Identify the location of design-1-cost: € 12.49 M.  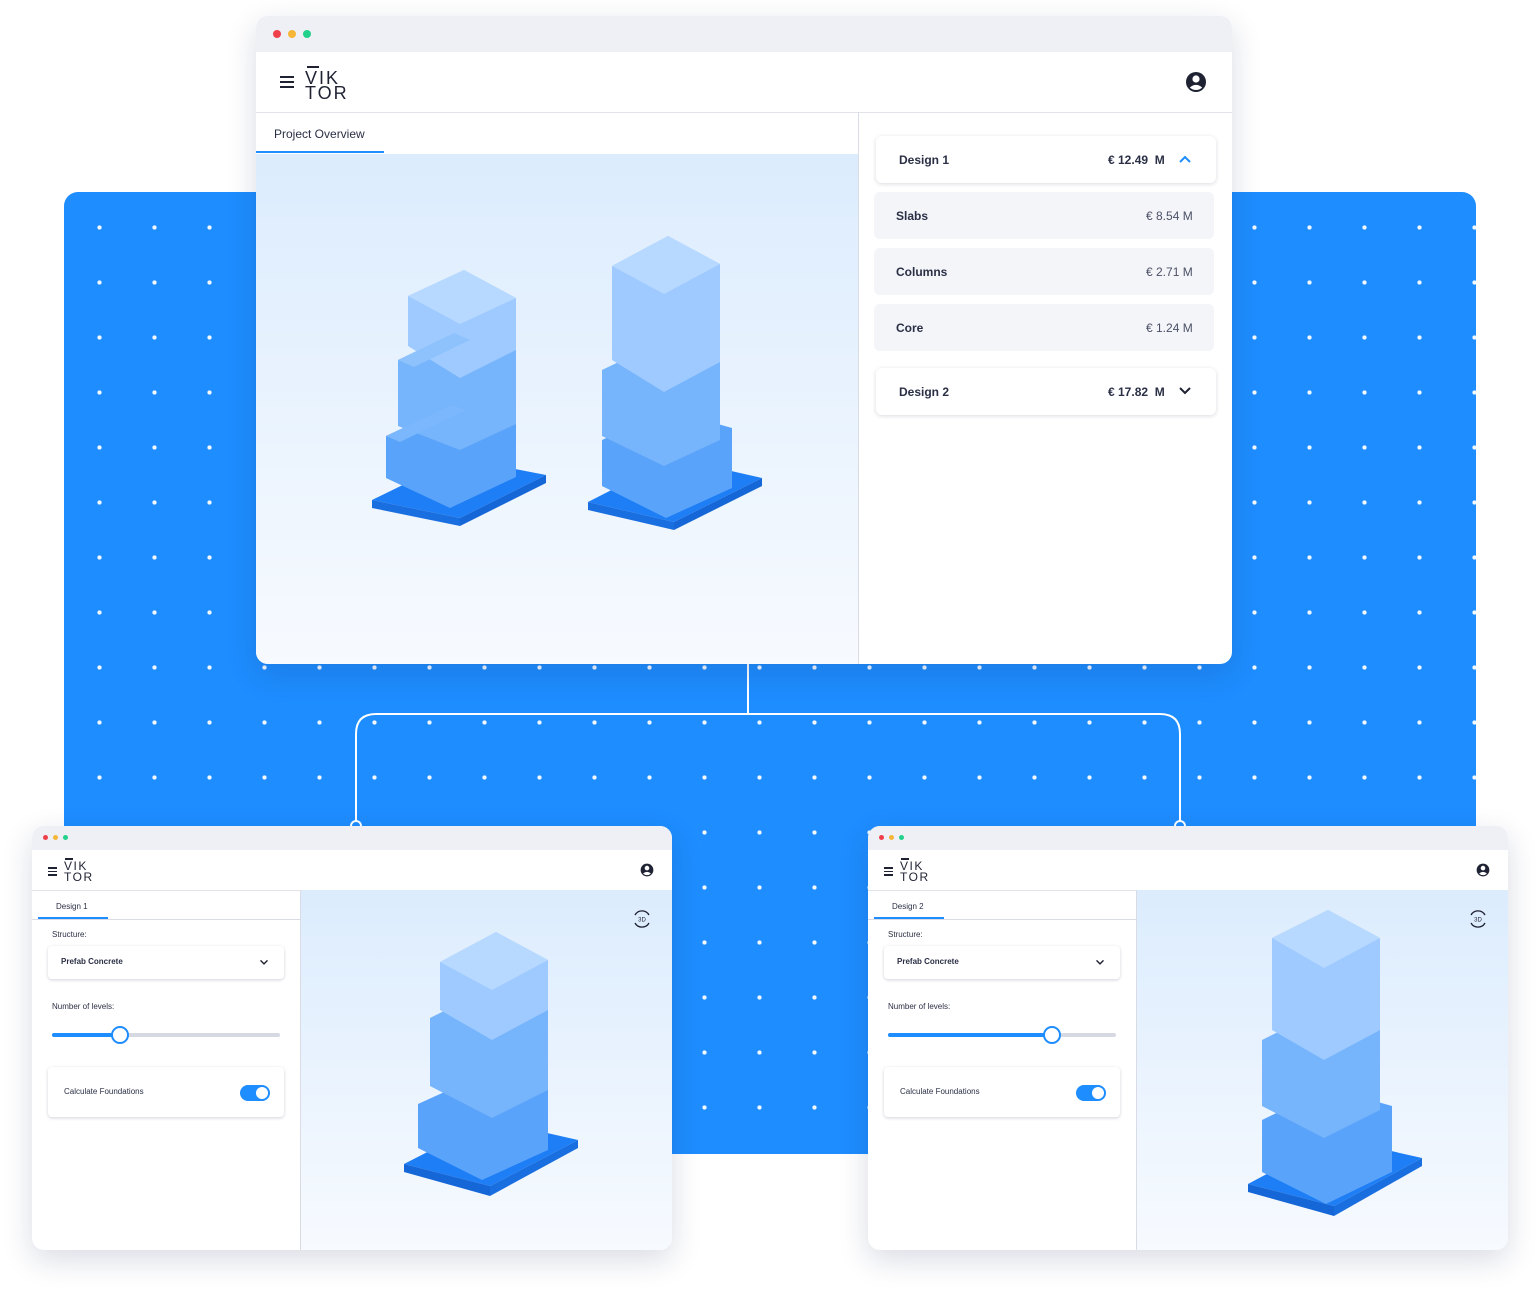
(1136, 160).